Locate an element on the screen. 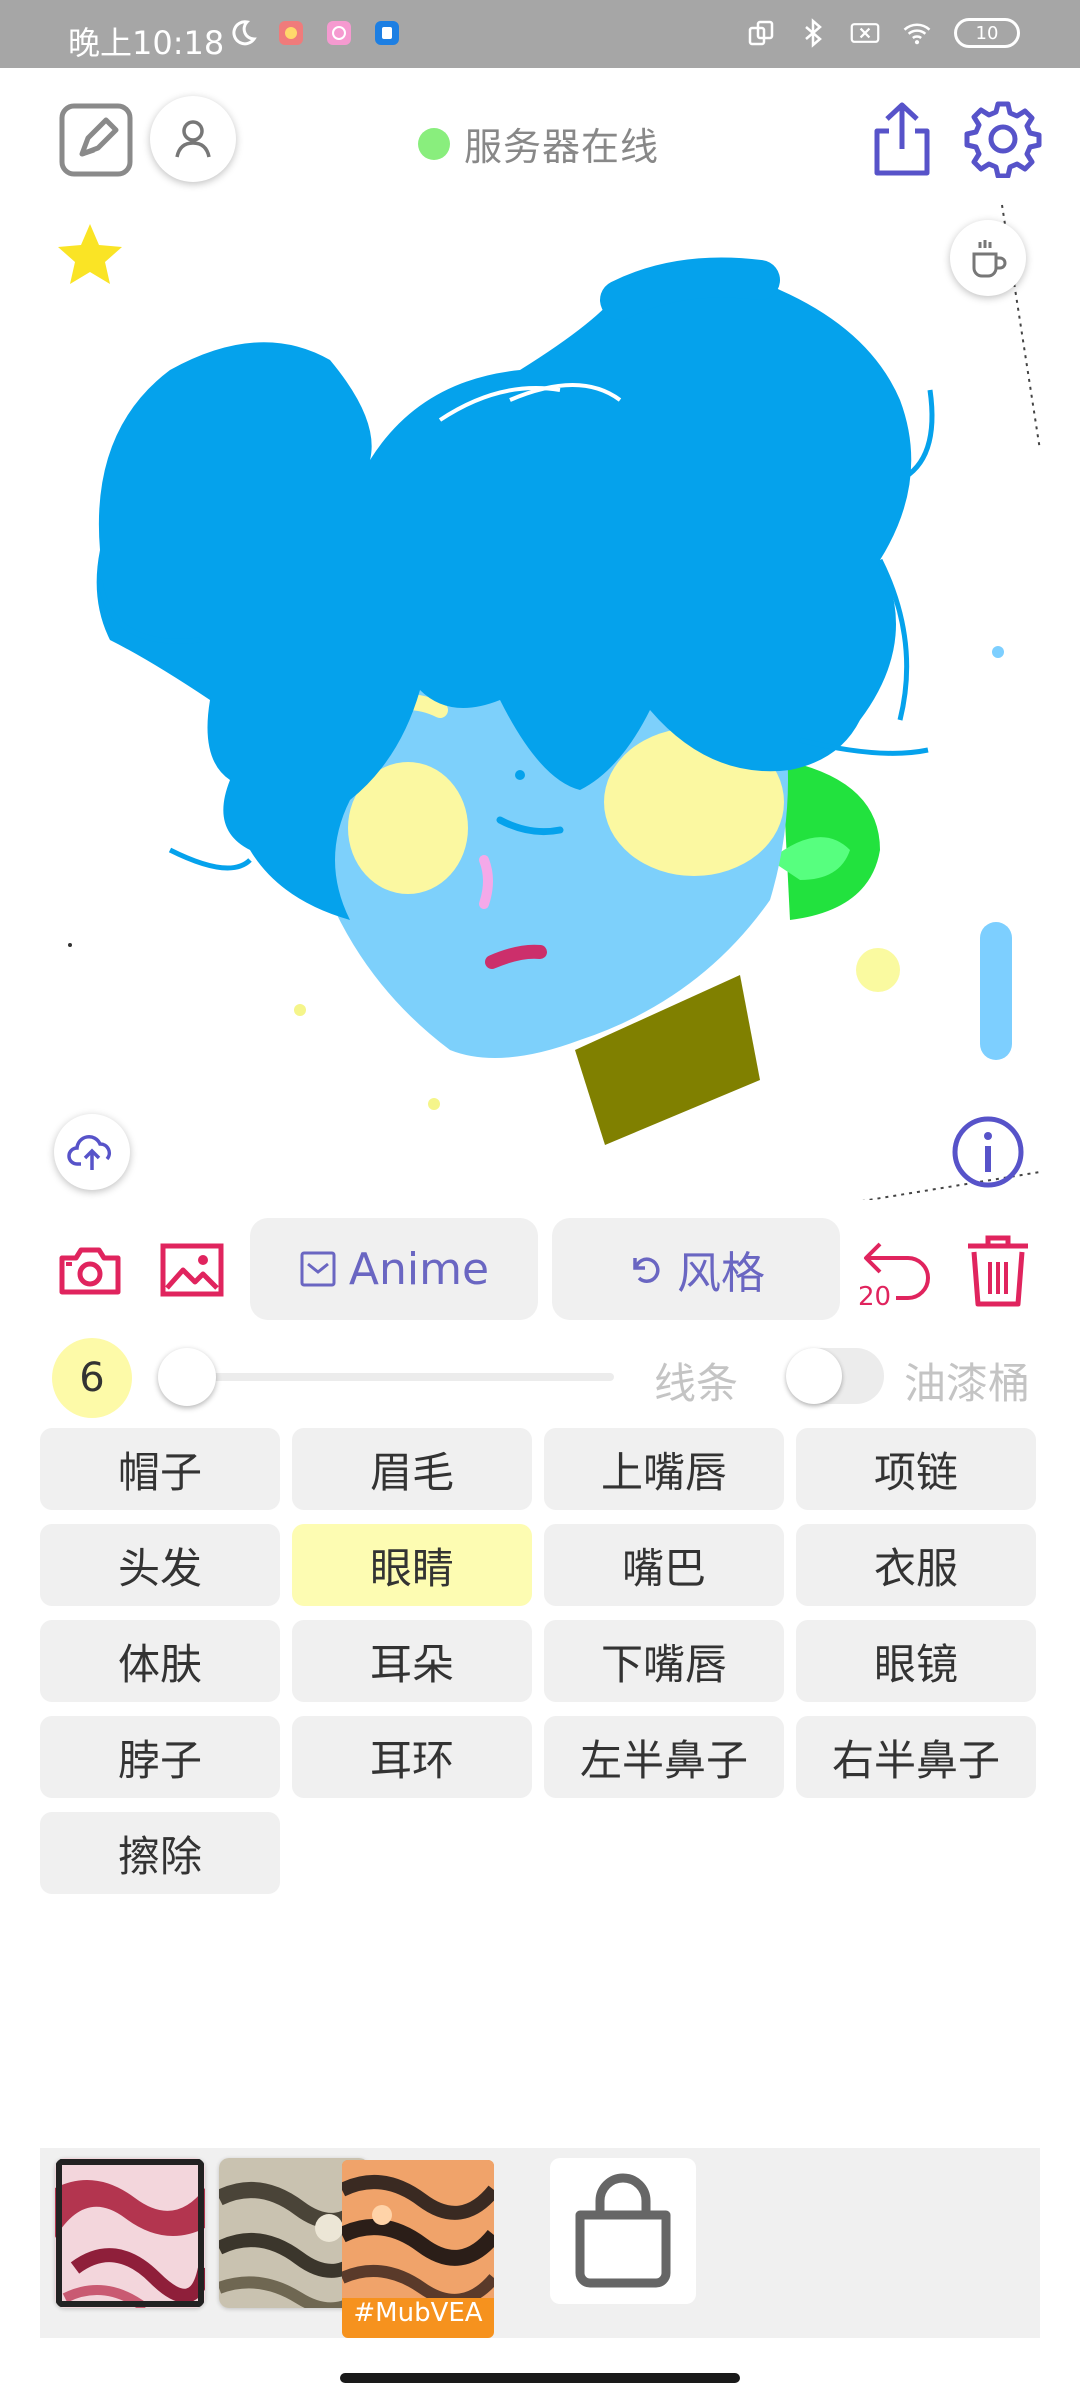 The height and width of the screenshot is (2400, 1080). part-button: 眉毛 is located at coordinates (412, 1469).